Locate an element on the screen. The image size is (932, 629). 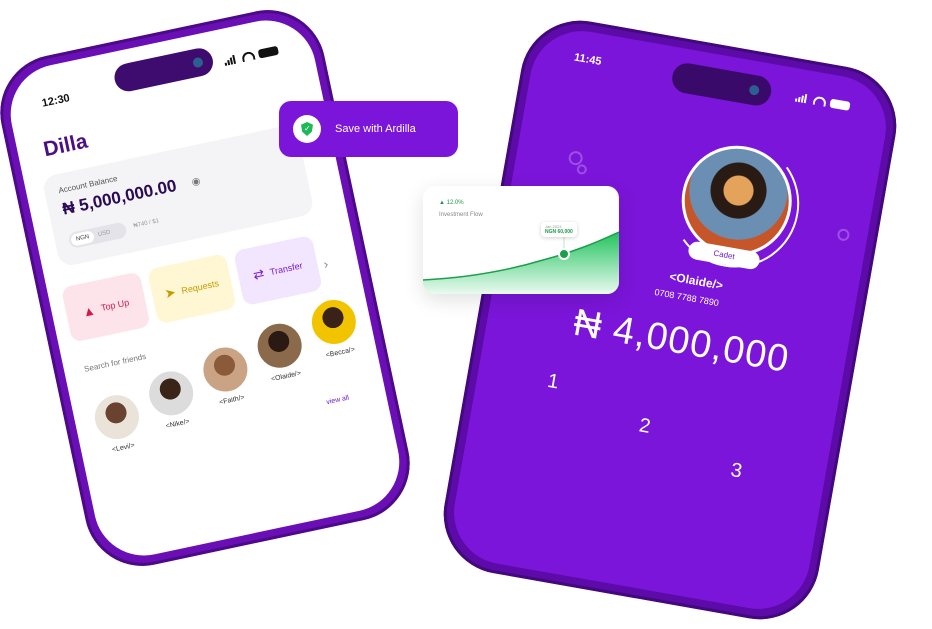
top-up-label: Top Up is located at coordinates (115, 305).